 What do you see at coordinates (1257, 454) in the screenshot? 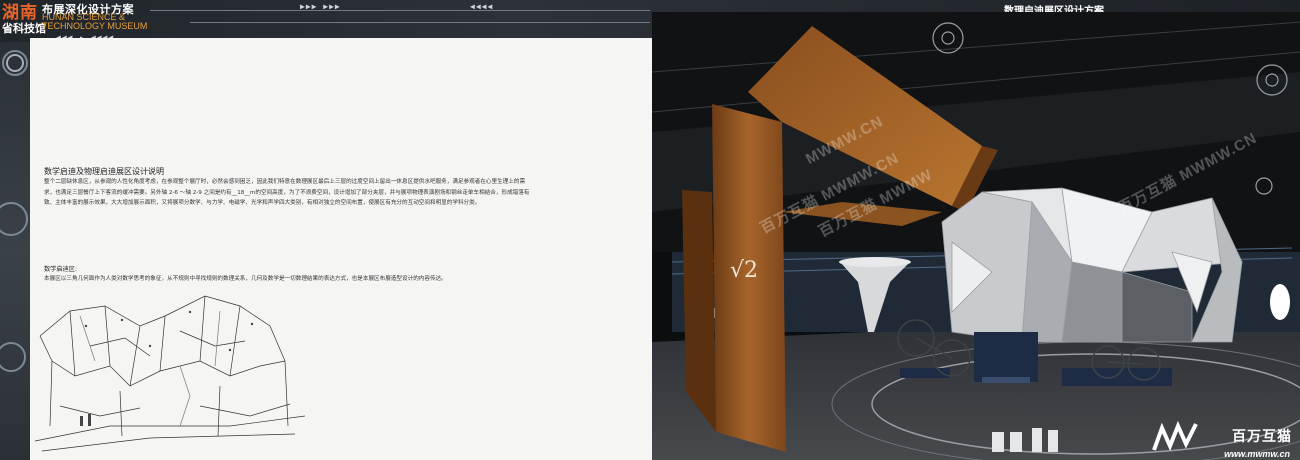
I see `bottom-logo-url: www.mwmw.cn` at bounding box center [1257, 454].